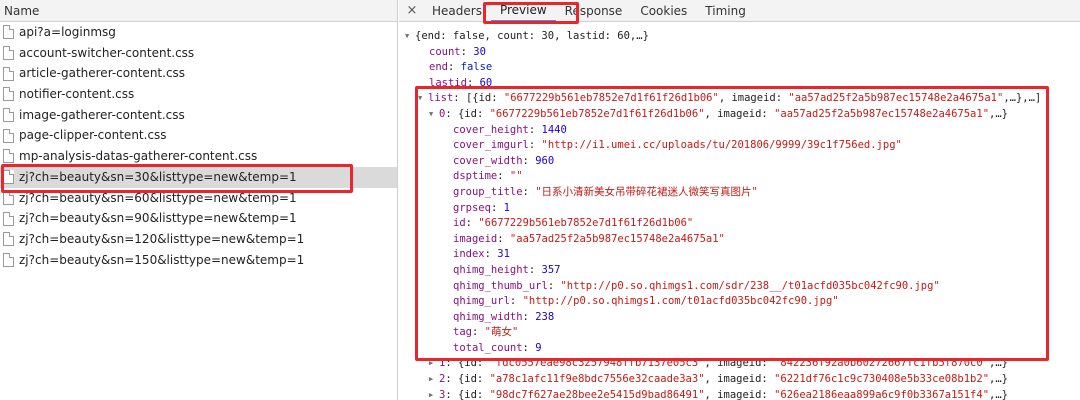 The width and height of the screenshot is (1080, 400). Describe the element at coordinates (198, 73) in the screenshot. I see `request-row: article-gatherer-content.css` at that location.